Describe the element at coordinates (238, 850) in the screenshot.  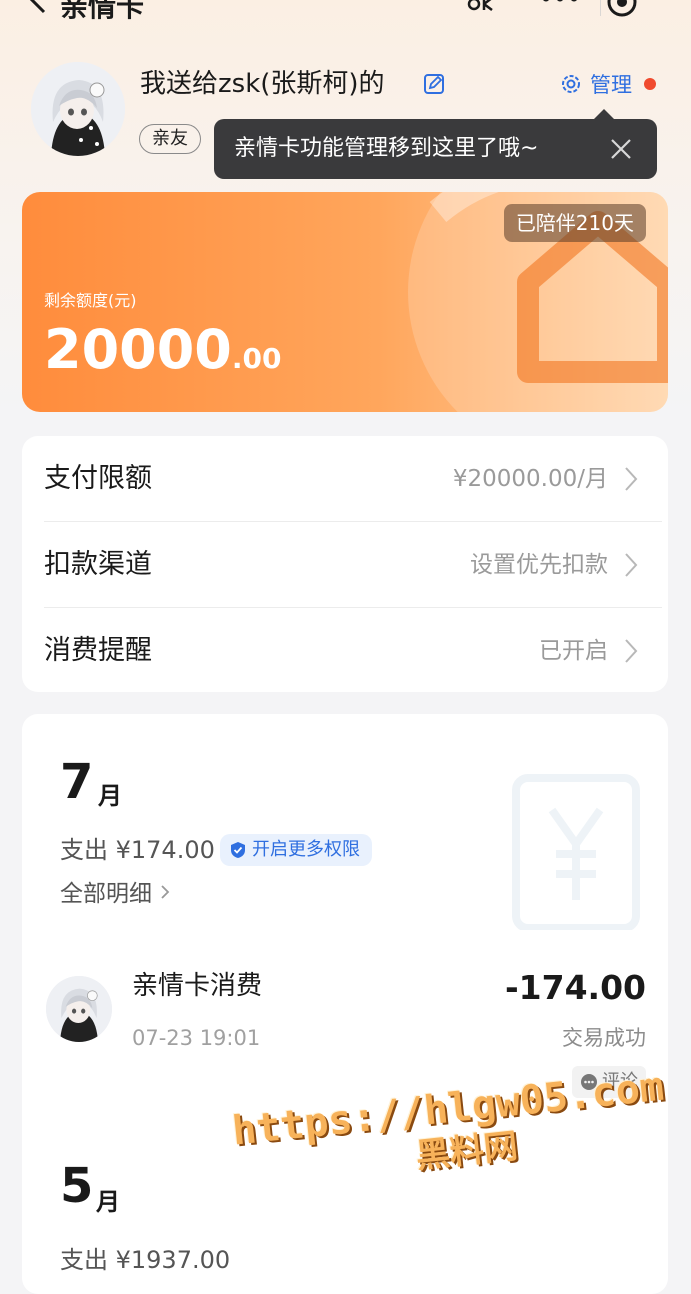
I see `shield-check-icon` at that location.